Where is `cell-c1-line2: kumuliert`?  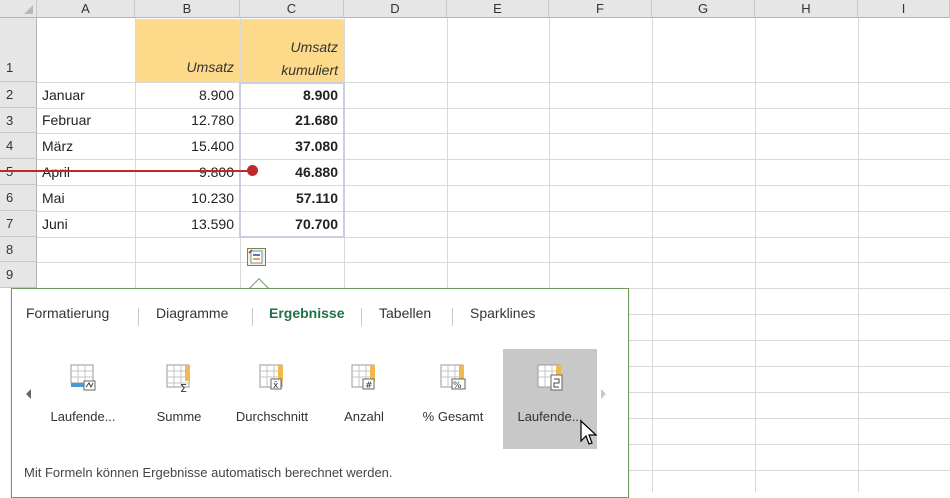
cell-c1-line2: kumuliert is located at coordinates (309, 70).